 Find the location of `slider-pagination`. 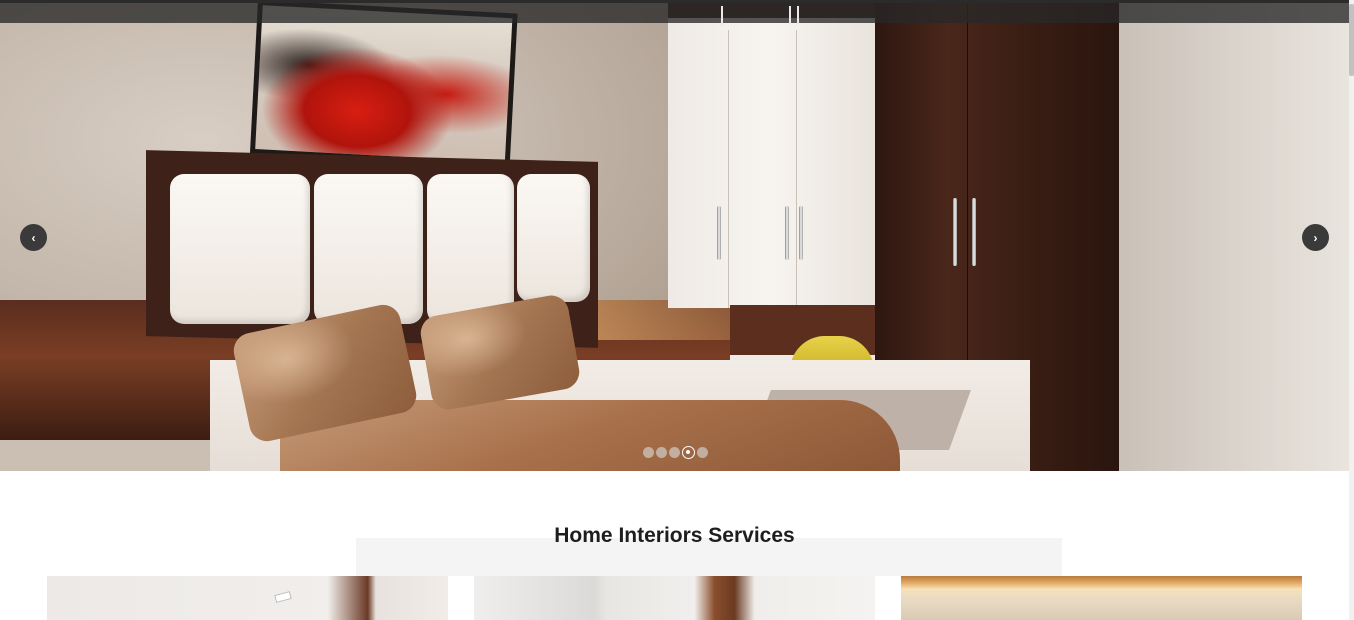

slider-pagination is located at coordinates (675, 452).